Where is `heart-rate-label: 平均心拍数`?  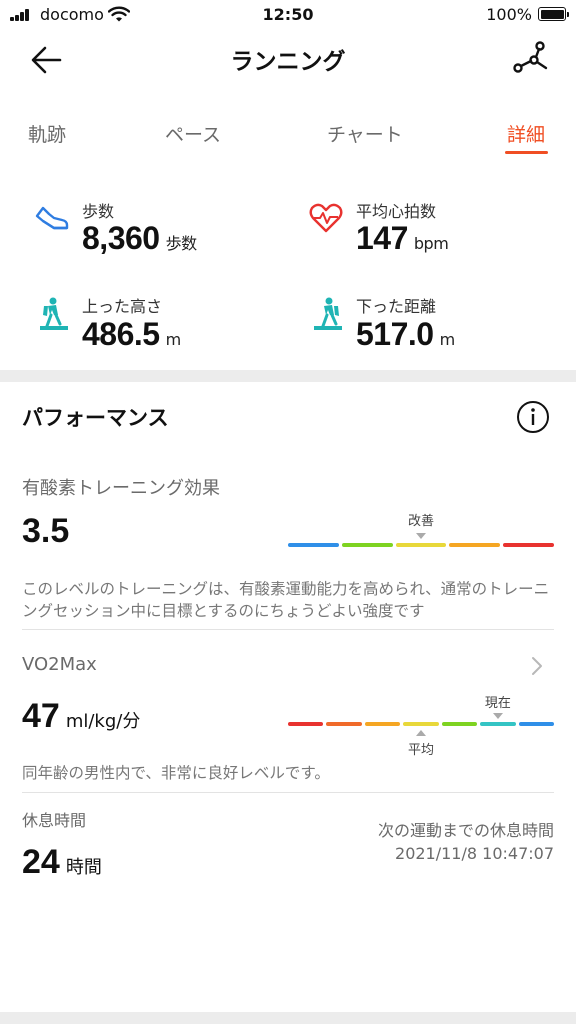 heart-rate-label: 平均心拍数 is located at coordinates (396, 211).